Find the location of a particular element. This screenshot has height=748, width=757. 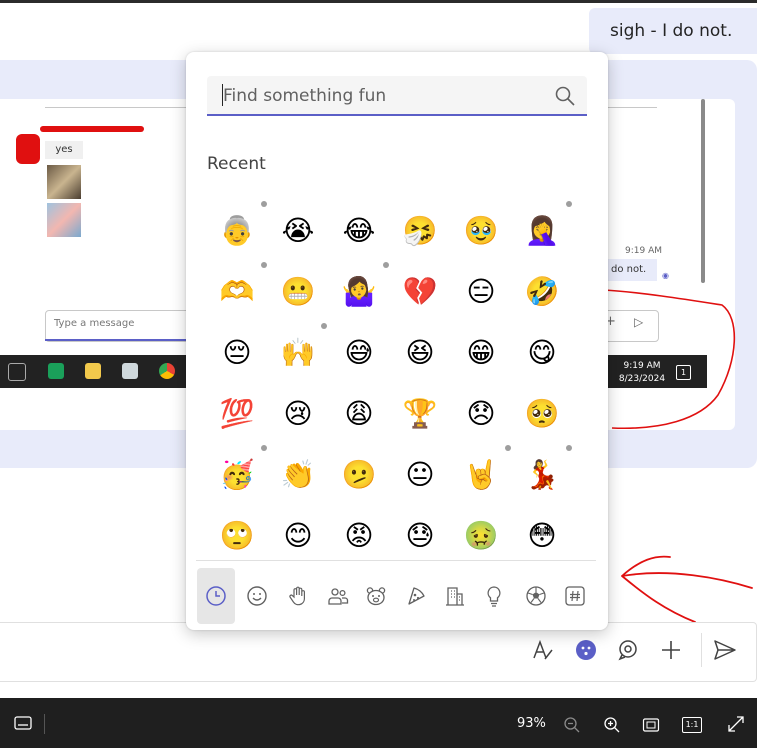

emoji-search-input is located at coordinates (383, 96).